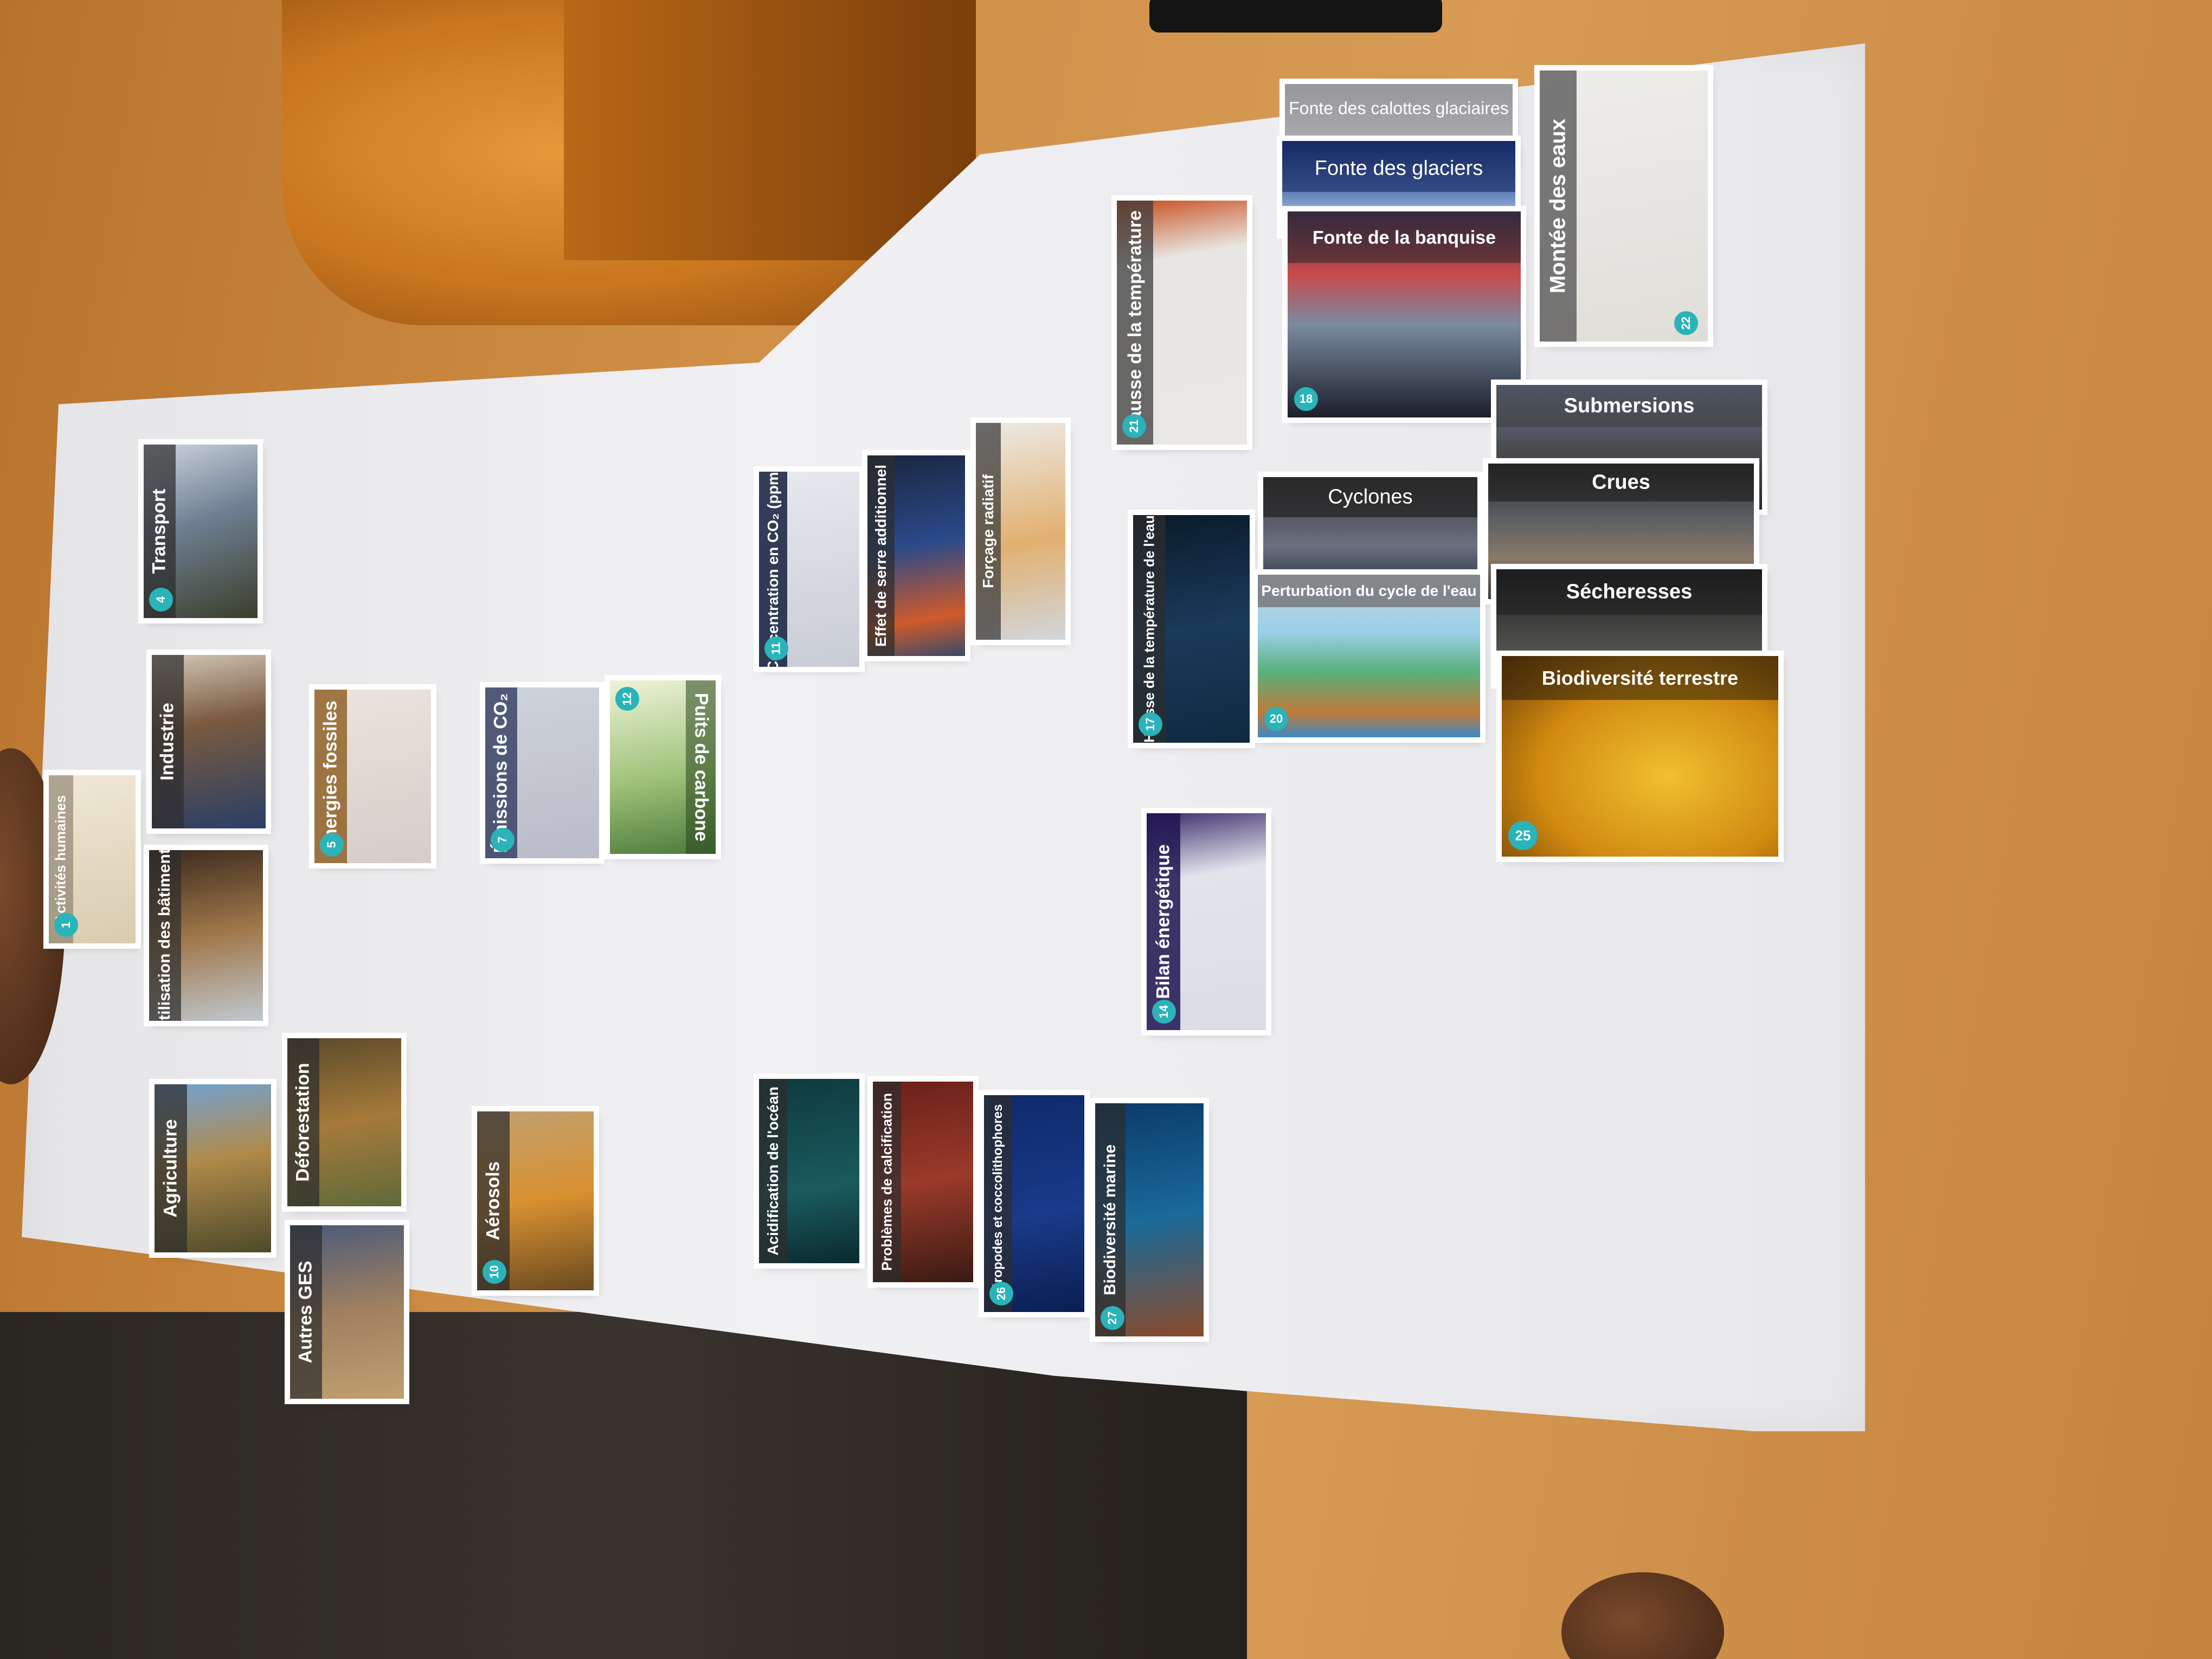 The width and height of the screenshot is (2212, 1659). I want to click on card-industrie: Industrie, so click(209, 741).